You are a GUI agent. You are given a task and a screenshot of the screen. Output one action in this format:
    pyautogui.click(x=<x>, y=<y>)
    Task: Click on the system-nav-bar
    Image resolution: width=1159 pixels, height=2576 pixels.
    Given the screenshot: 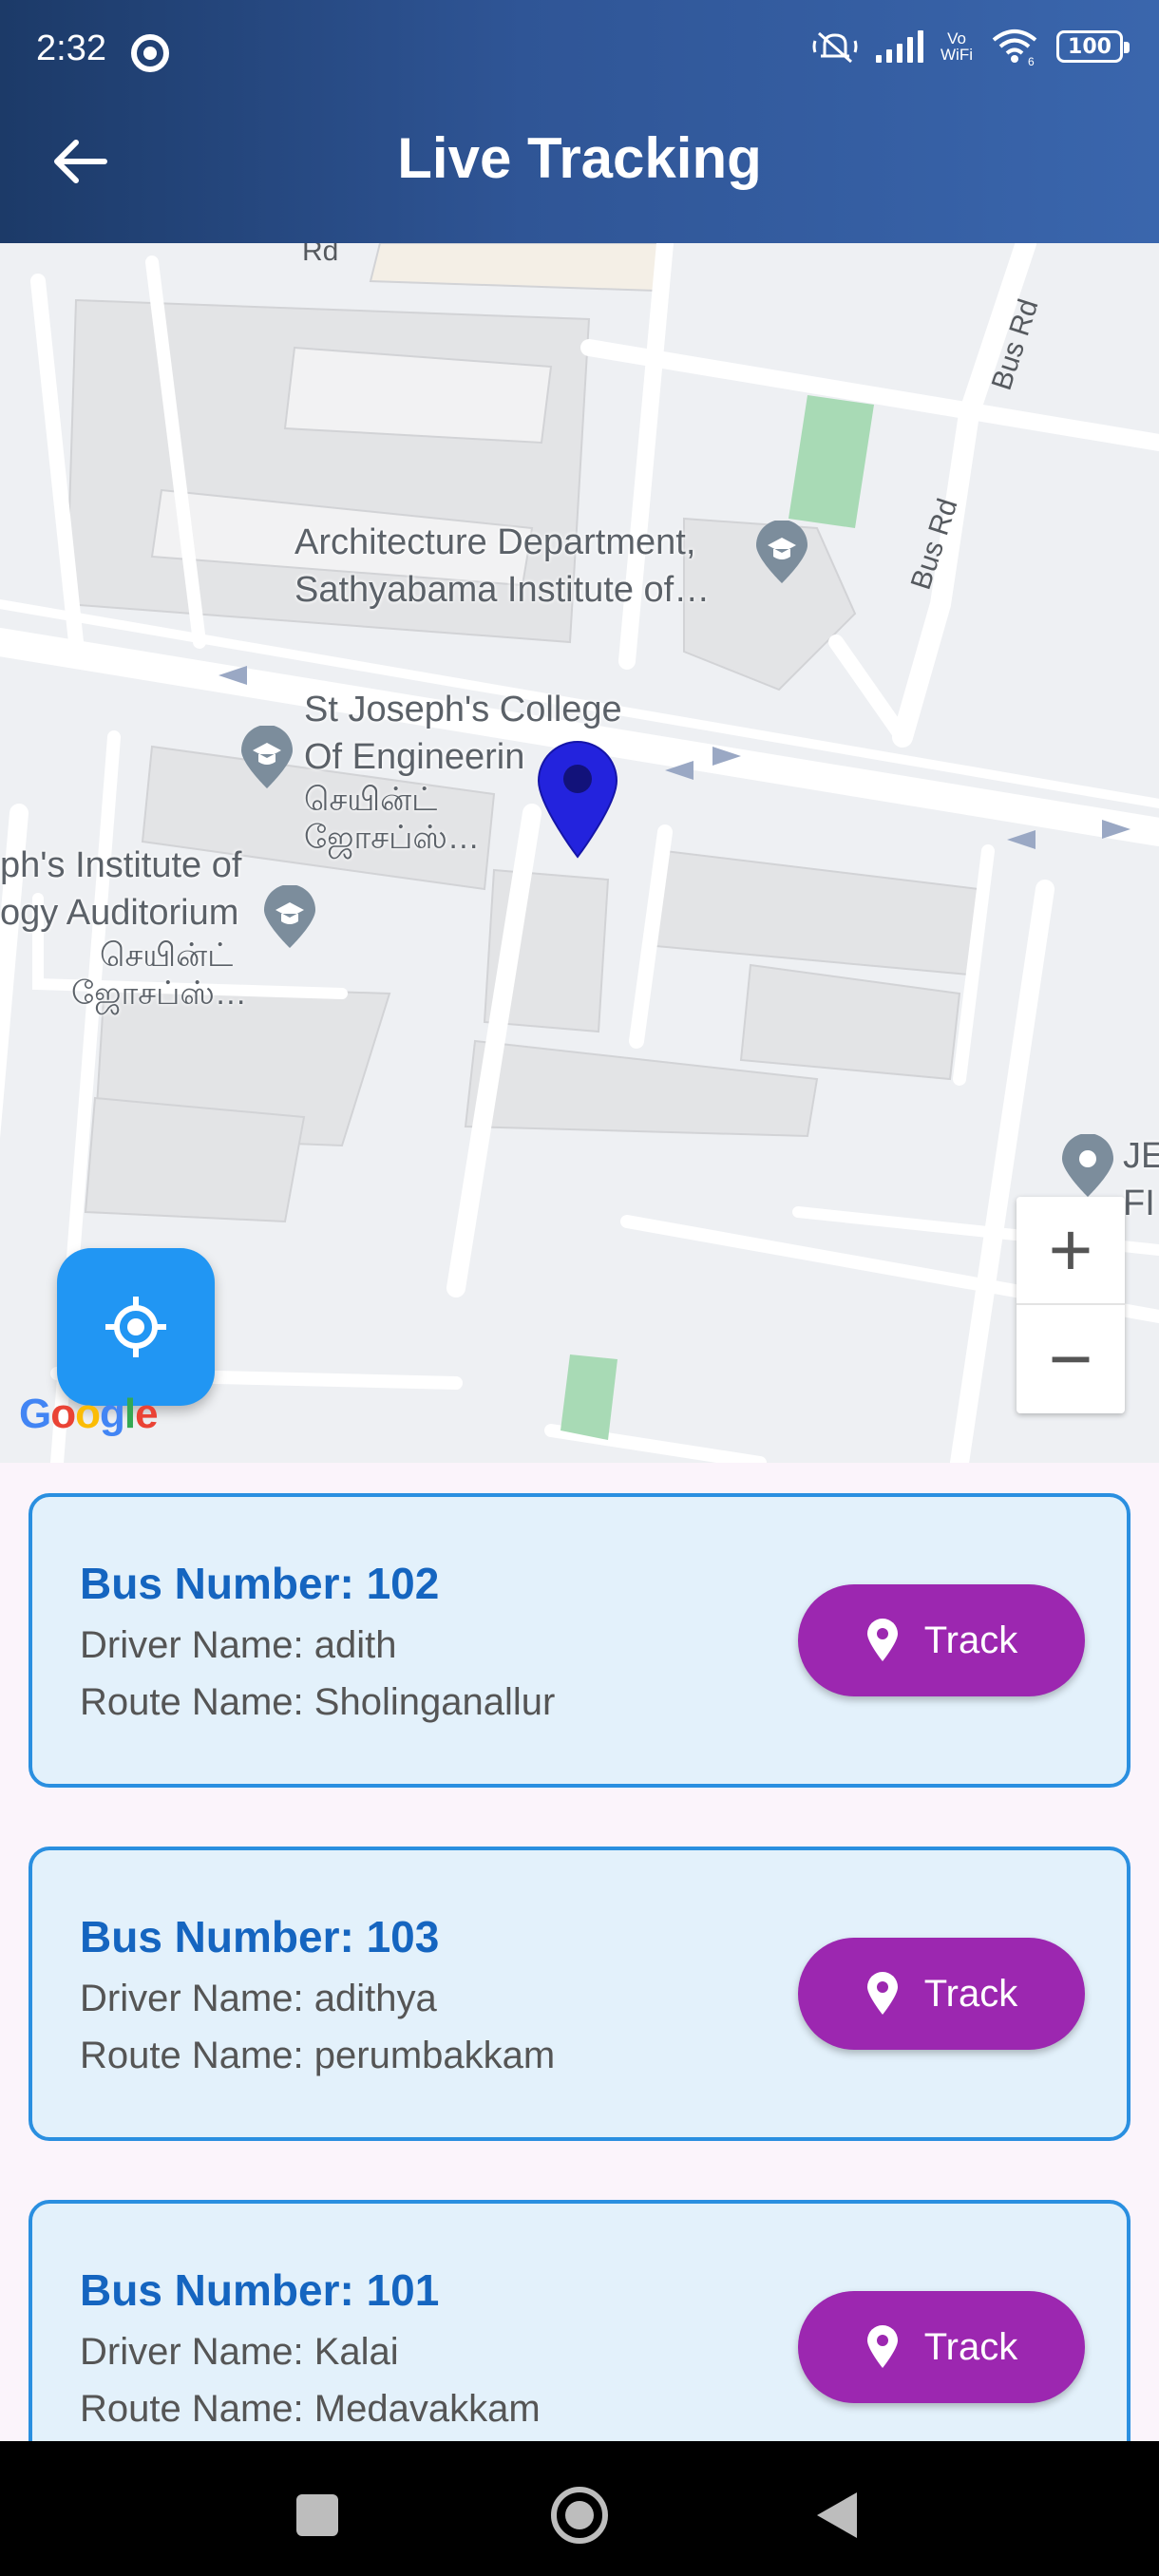 What is the action you would take?
    pyautogui.click(x=579, y=2508)
    